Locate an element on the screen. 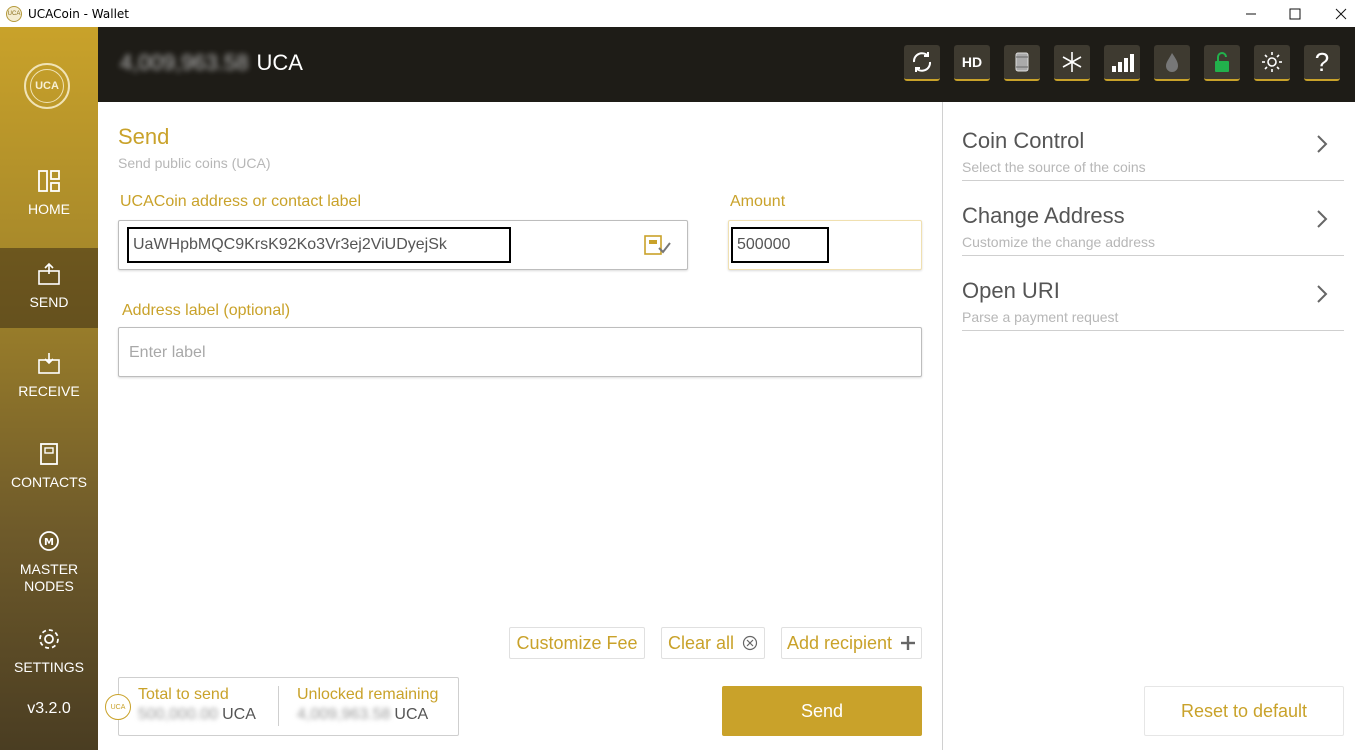 The height and width of the screenshot is (750, 1355). hd-icon: HD is located at coordinates (972, 62).